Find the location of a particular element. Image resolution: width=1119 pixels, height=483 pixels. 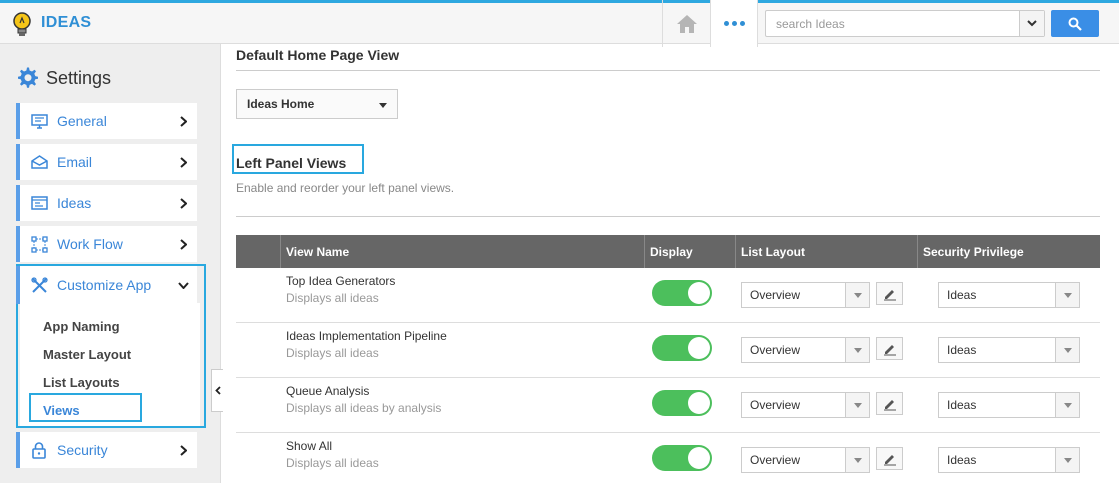

sidebar-item-customize-app: Customize App is located at coordinates (106, 285).